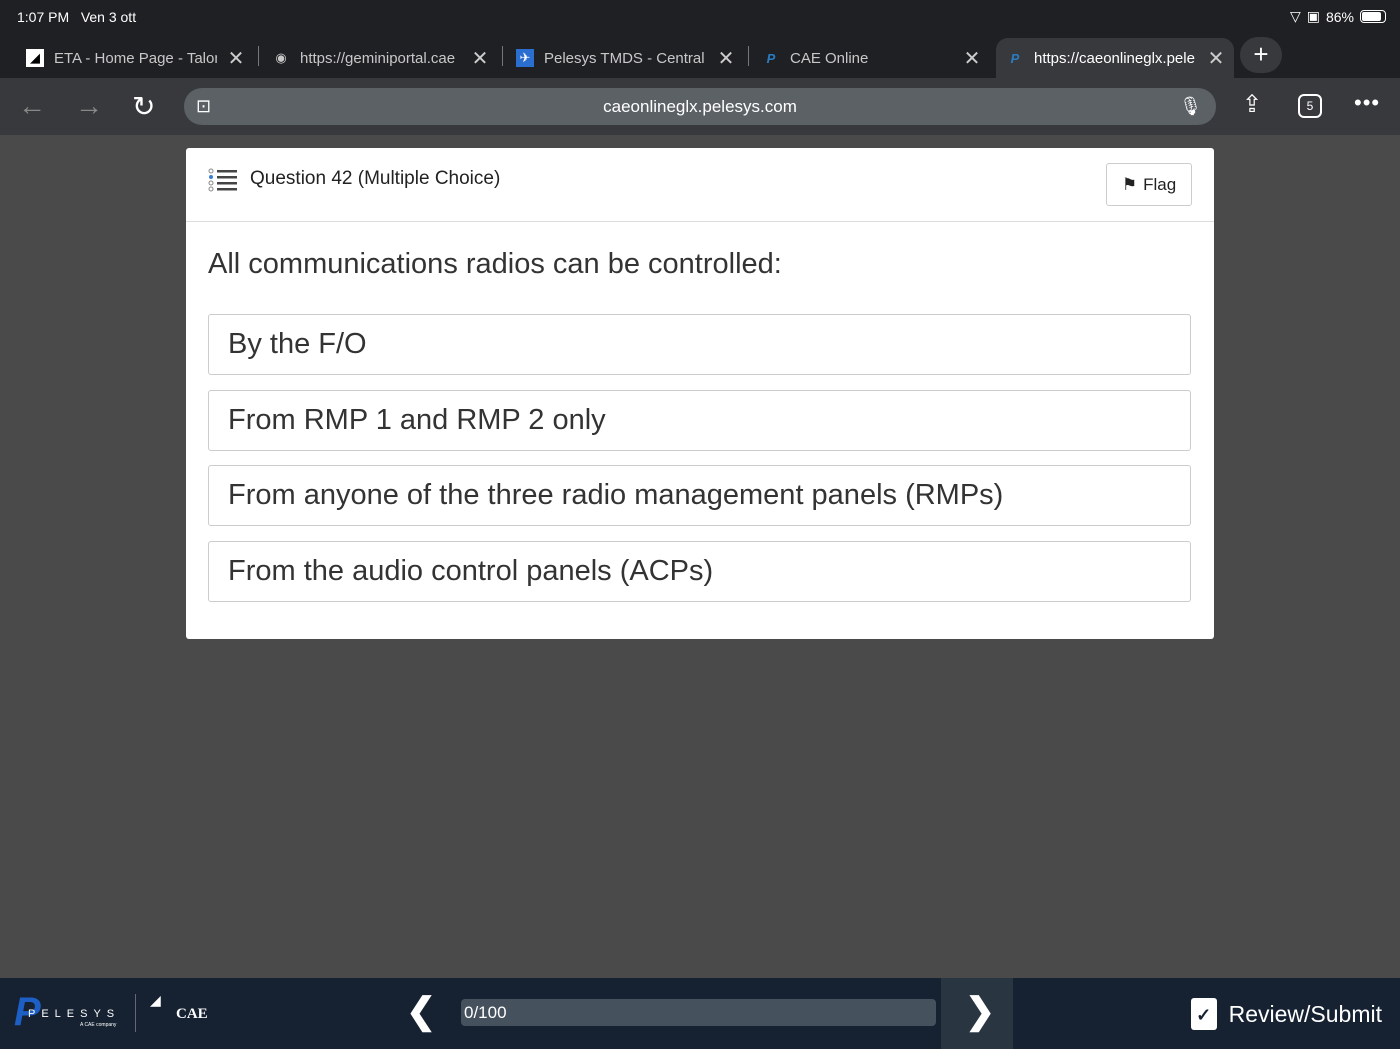  What do you see at coordinates (281, 57) in the screenshot?
I see `globe-icon: ◉` at bounding box center [281, 57].